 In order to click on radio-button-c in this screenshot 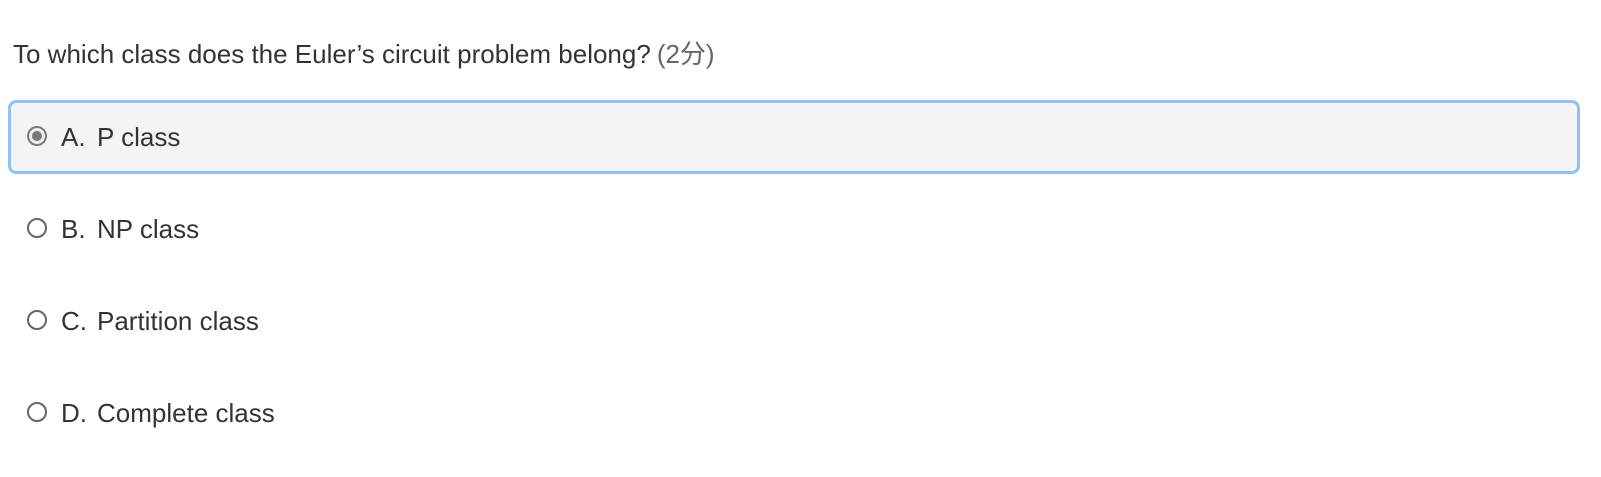, I will do `click(37, 320)`.